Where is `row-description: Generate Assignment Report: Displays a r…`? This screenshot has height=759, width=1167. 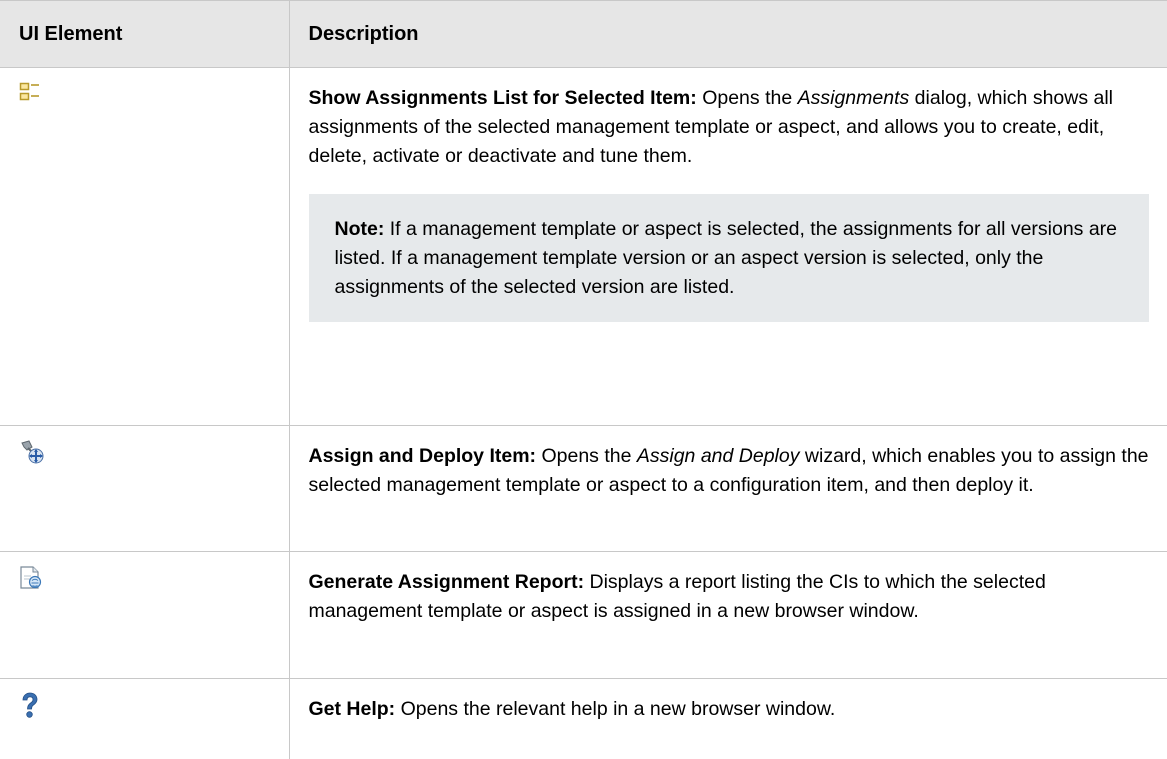 row-description: Generate Assignment Report: Displays a r… is located at coordinates (729, 597).